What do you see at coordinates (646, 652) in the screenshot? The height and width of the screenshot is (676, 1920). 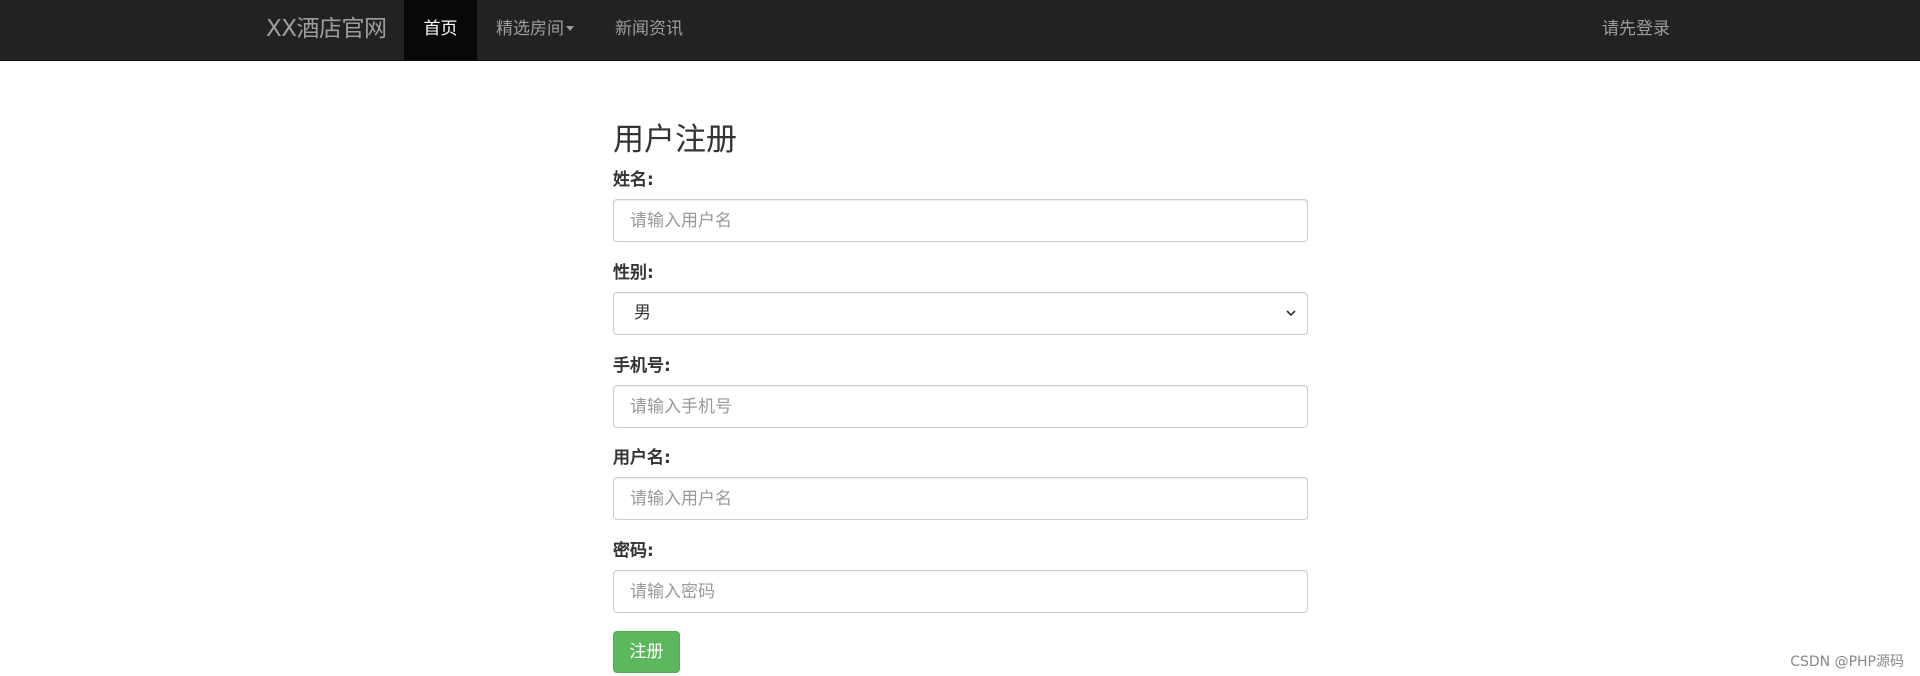 I see `register-button: 注册` at bounding box center [646, 652].